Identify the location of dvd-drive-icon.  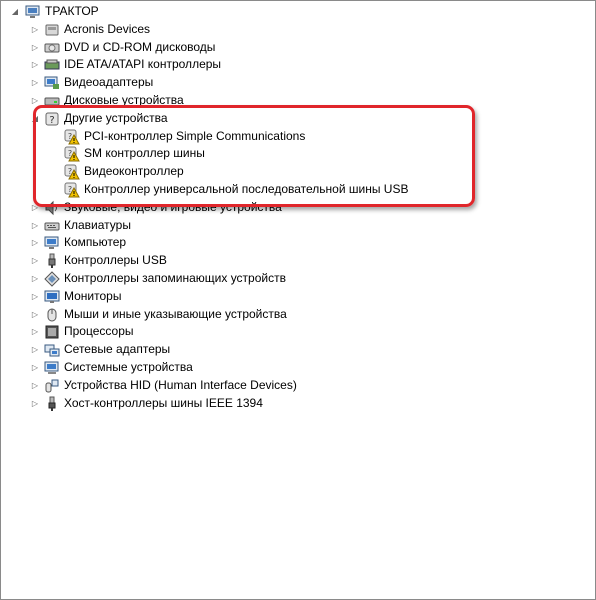
(52, 48).